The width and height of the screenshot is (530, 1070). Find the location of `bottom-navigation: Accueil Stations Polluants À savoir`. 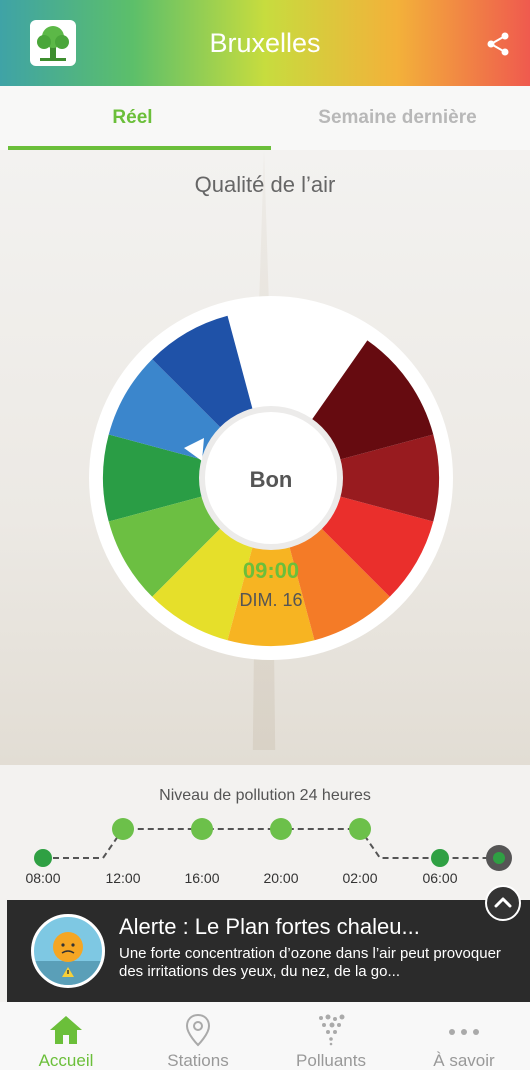

bottom-navigation: Accueil Stations Polluants À savoir is located at coordinates (265, 1036).